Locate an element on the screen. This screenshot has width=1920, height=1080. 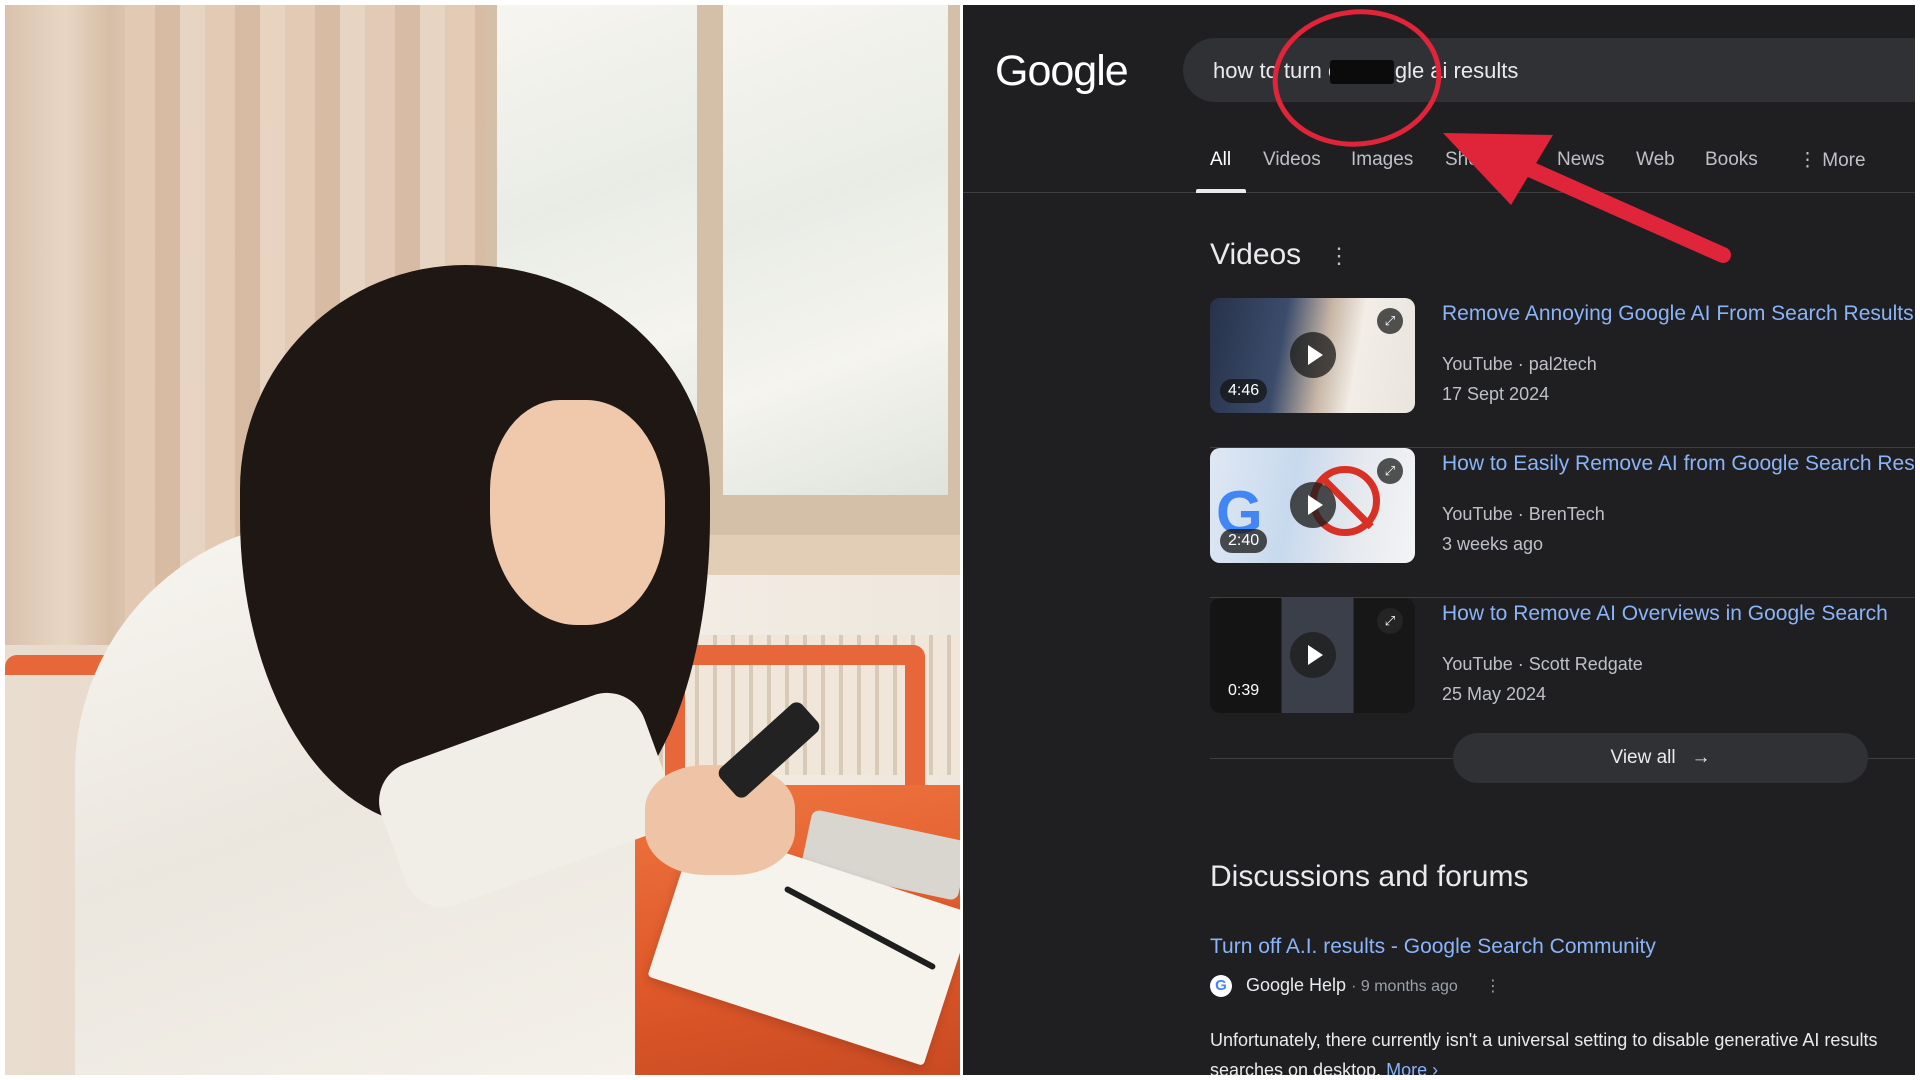
tab-more: ⋮ More is located at coordinates (1832, 160).